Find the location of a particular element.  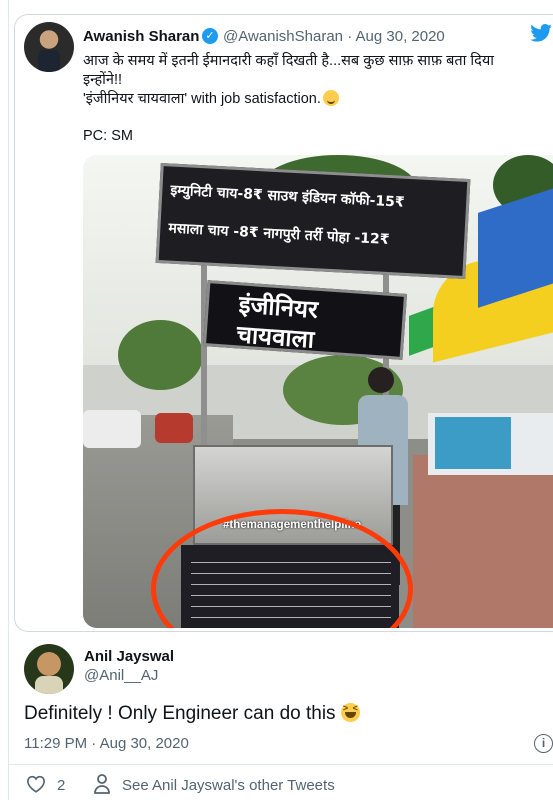

author-name: Anil Jayswal is located at coordinates (129, 656).